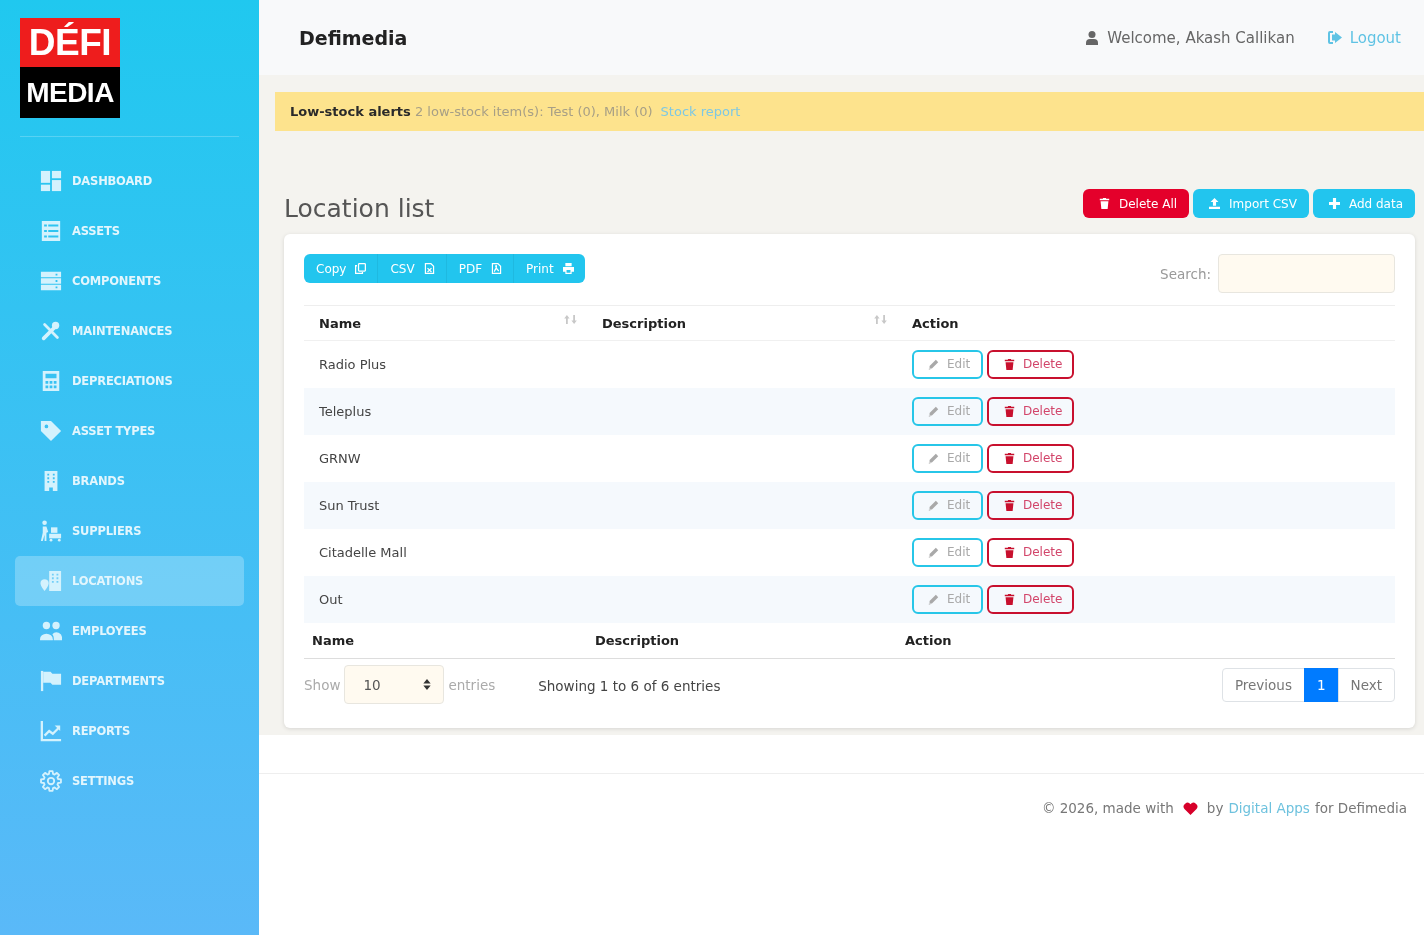 Image resolution: width=1424 pixels, height=935 pixels. I want to click on logo: DÉFI MEDIA, so click(70, 68).